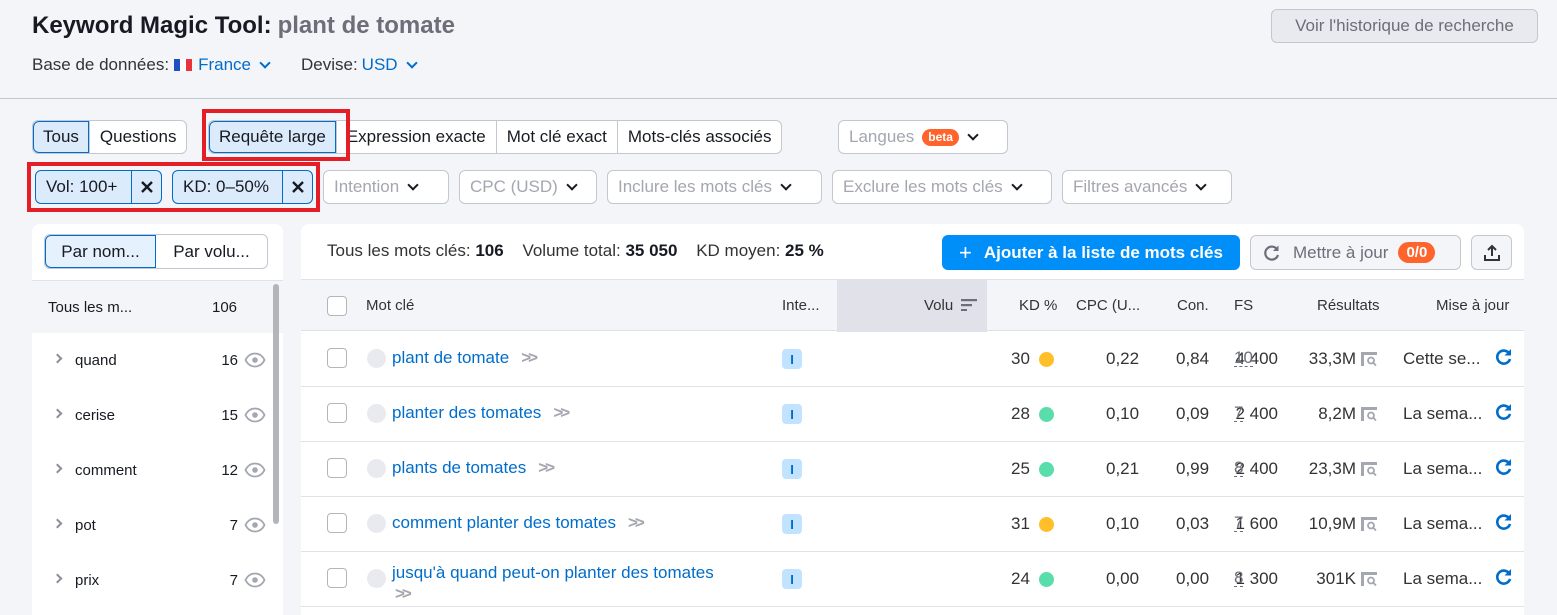 The image size is (1557, 615). Describe the element at coordinates (61, 137) in the screenshot. I see `tab-tous: Tous` at that location.